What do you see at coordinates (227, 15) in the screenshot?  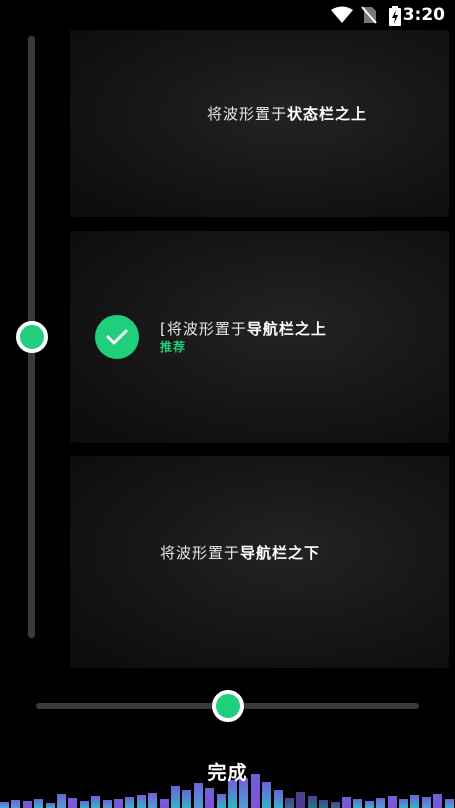 I see `status-bar: 3:20` at bounding box center [227, 15].